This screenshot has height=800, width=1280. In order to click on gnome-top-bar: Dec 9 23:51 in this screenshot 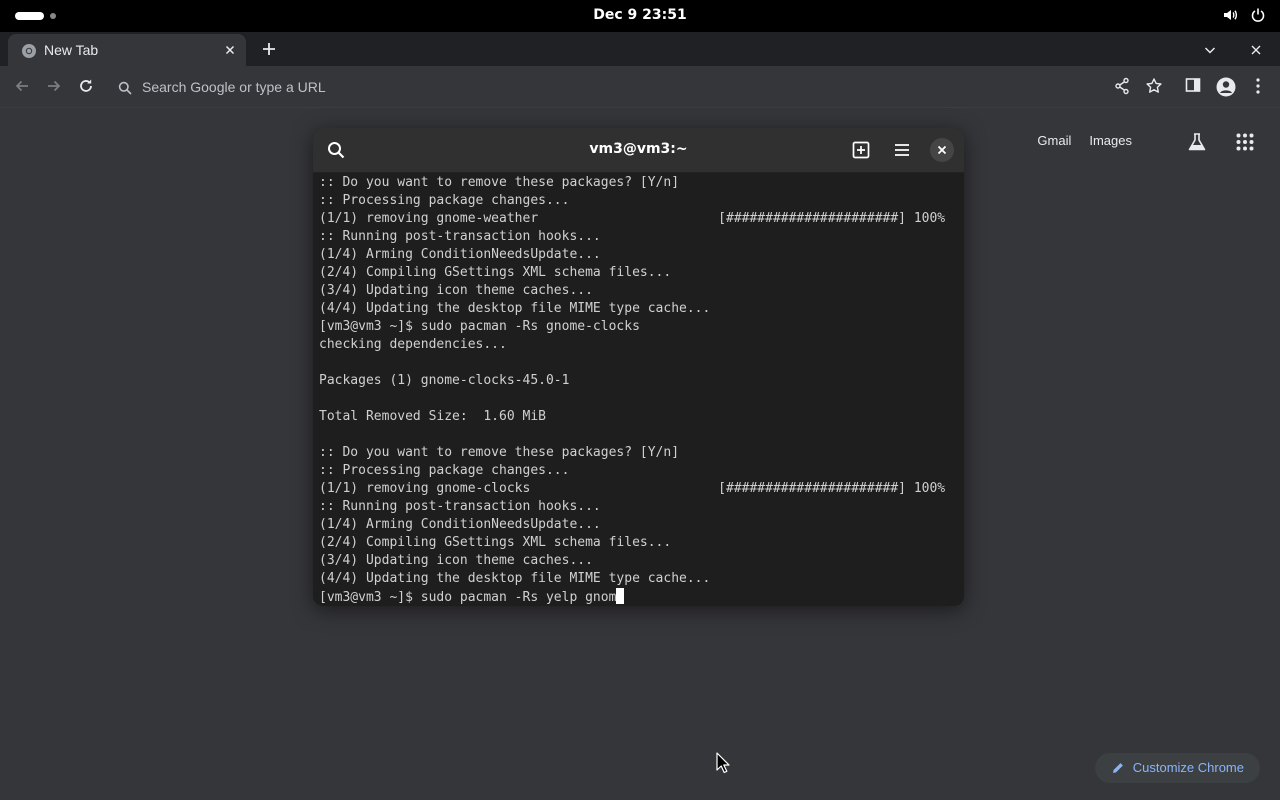, I will do `click(640, 16)`.